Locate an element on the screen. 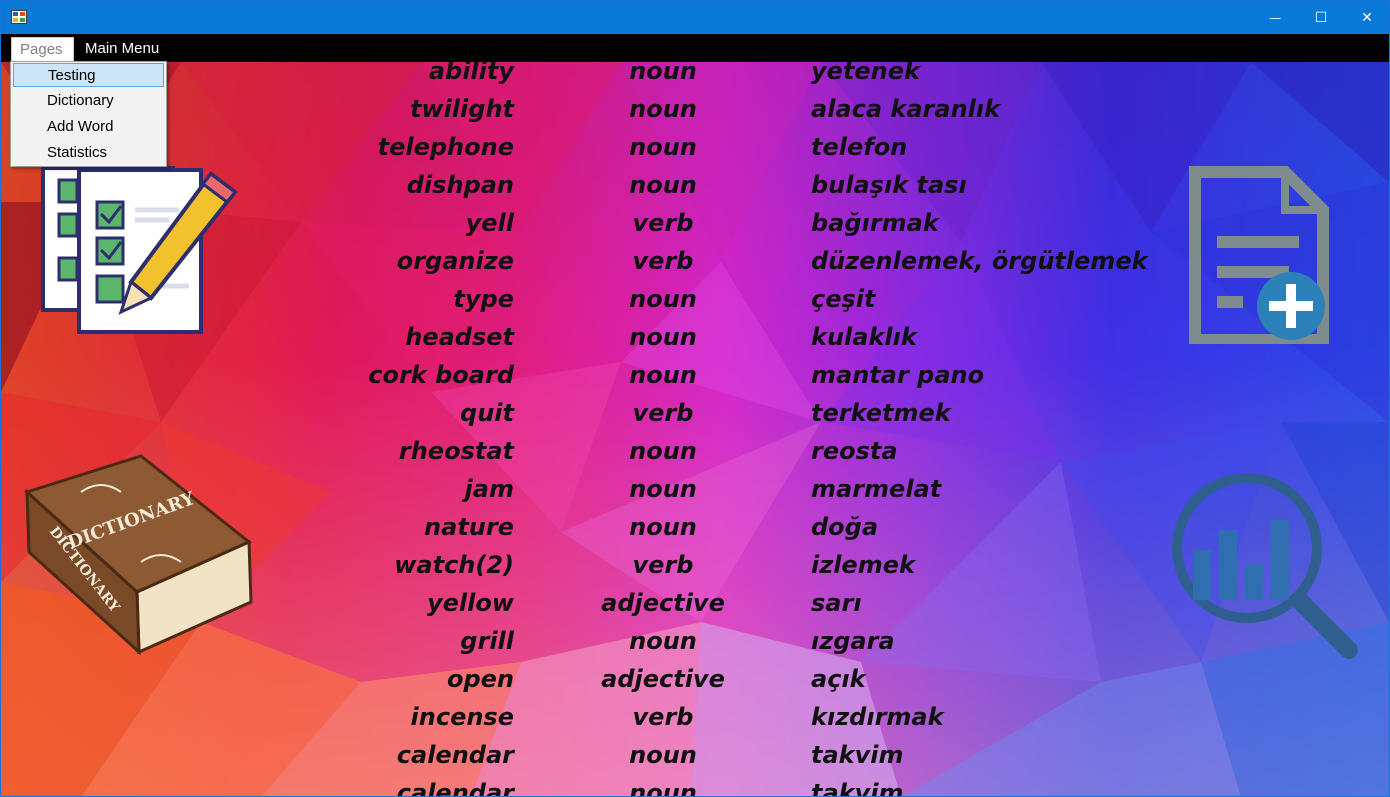  word-turkish: reosta is located at coordinates (854, 451).